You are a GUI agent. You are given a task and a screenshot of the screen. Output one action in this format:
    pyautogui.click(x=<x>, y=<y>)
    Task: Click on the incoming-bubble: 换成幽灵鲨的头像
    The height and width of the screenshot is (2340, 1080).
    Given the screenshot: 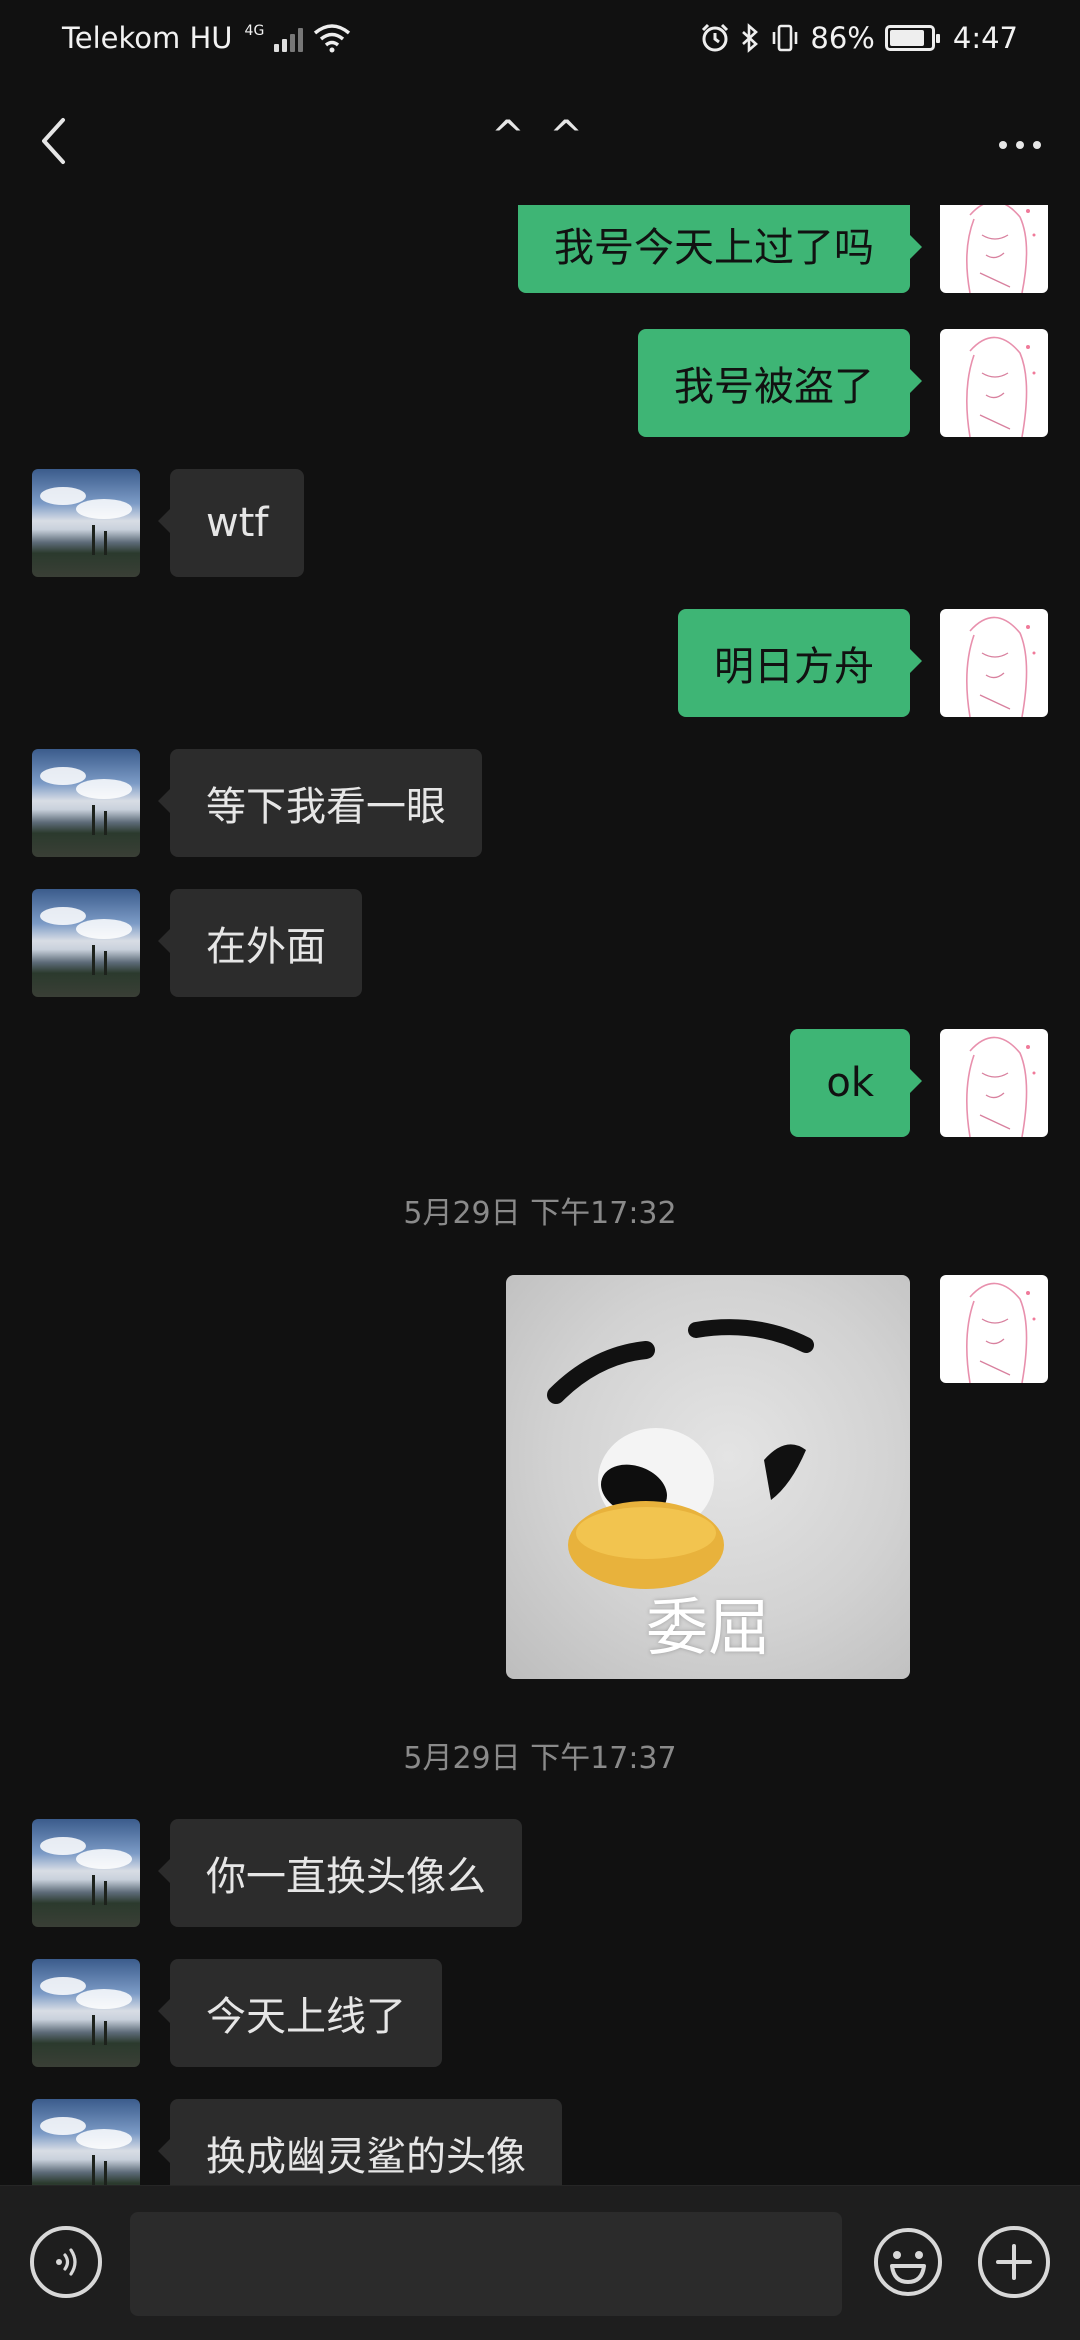 What is the action you would take?
    pyautogui.click(x=360, y=2142)
    